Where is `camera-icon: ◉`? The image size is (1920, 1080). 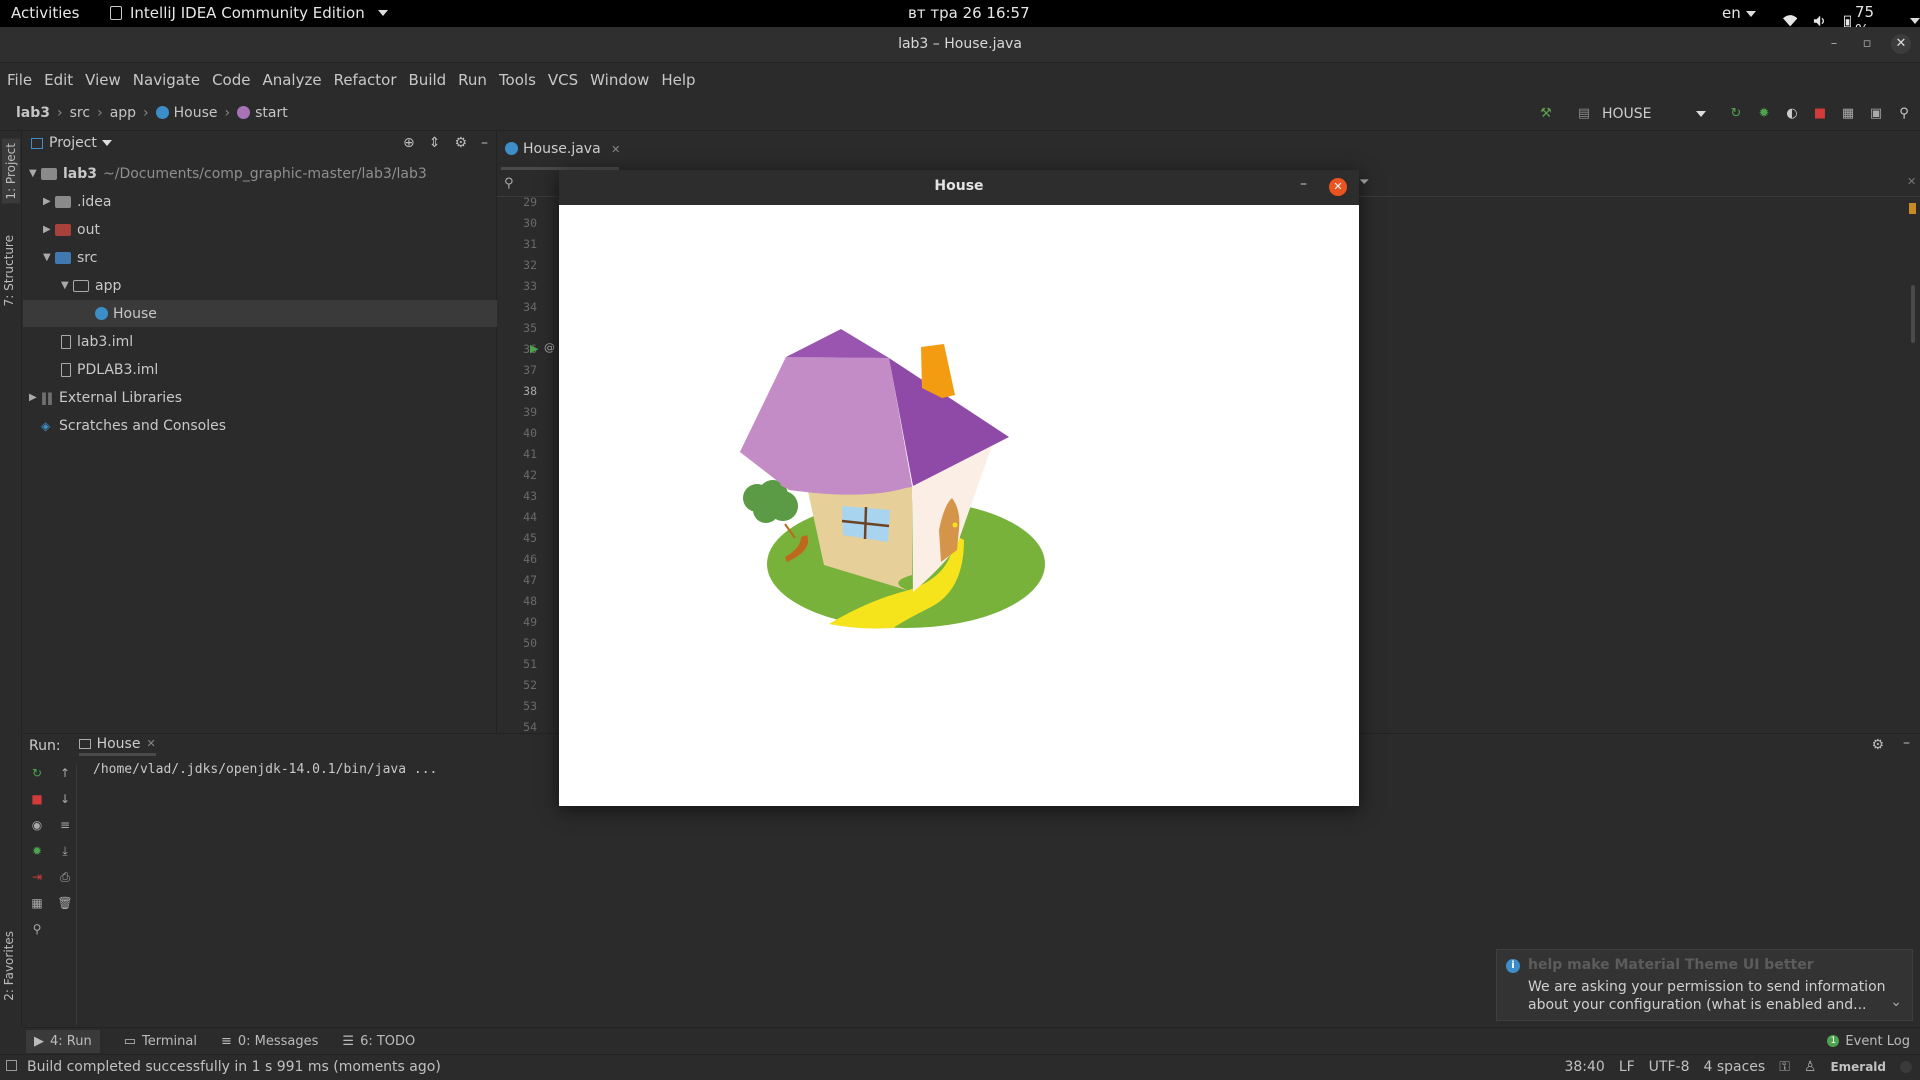 camera-icon: ◉ is located at coordinates (37, 825).